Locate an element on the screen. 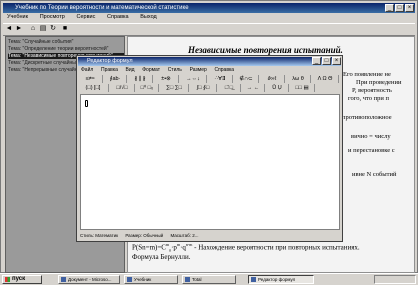 This screenshot has height=285, width=418. matrices-palette: □□ ▤ is located at coordinates (303, 88).